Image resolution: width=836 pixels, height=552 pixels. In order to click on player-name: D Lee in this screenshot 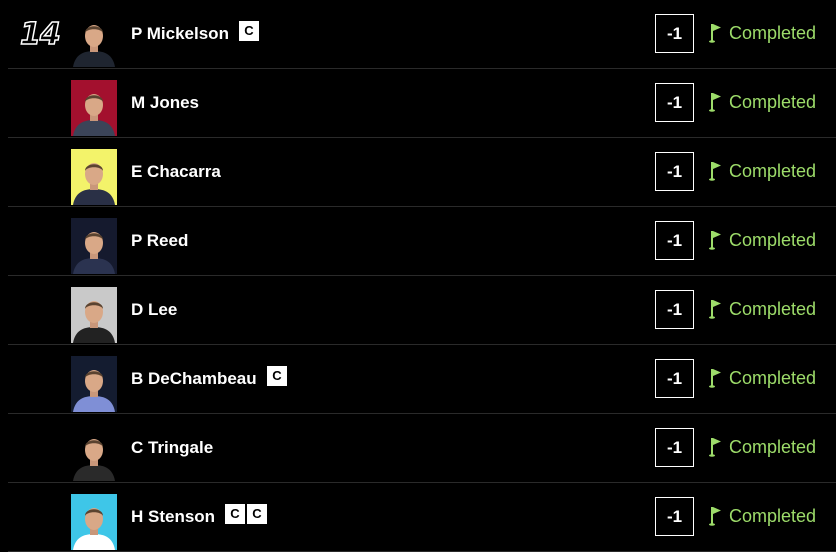, I will do `click(154, 310)`.